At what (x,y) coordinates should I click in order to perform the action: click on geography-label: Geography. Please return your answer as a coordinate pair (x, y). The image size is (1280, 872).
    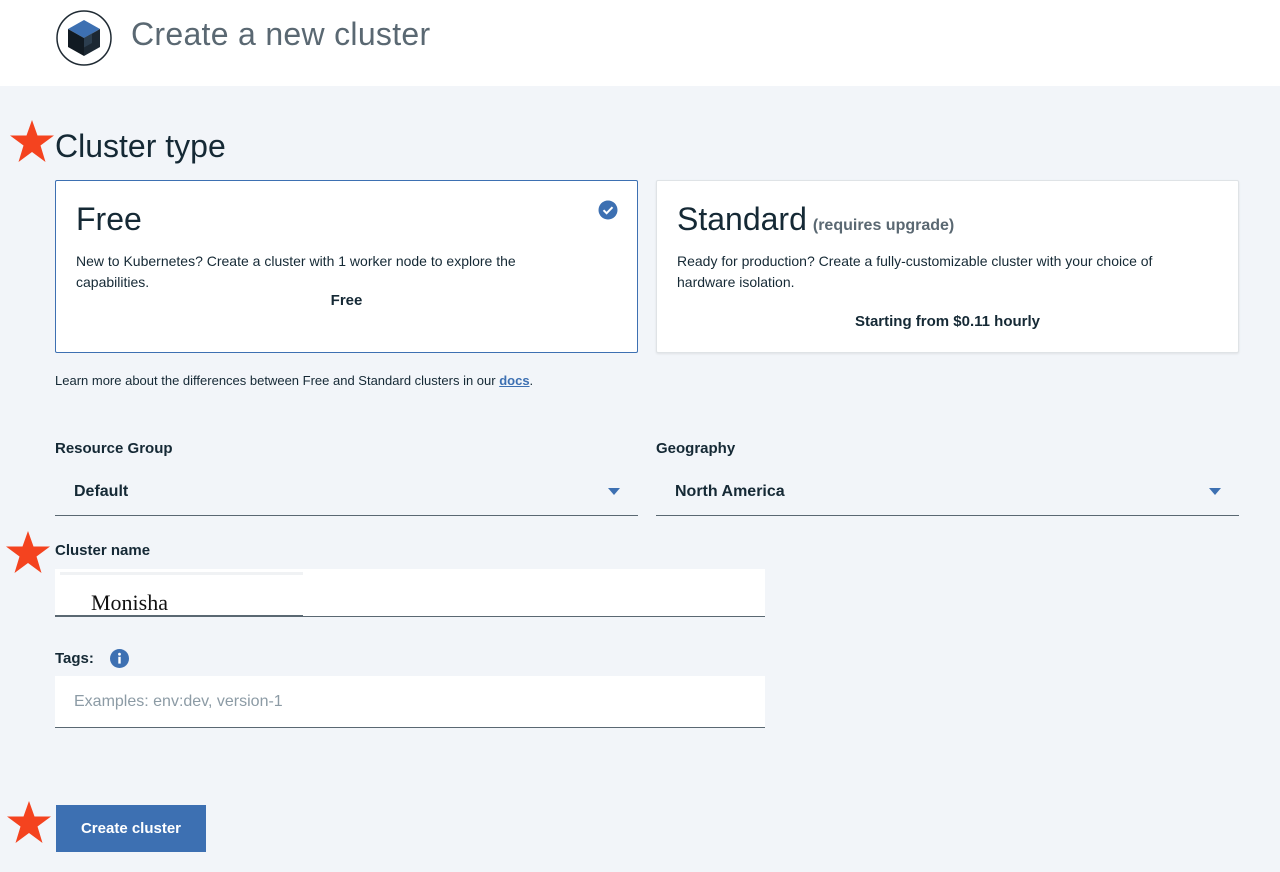
    Looking at the image, I should click on (696, 448).